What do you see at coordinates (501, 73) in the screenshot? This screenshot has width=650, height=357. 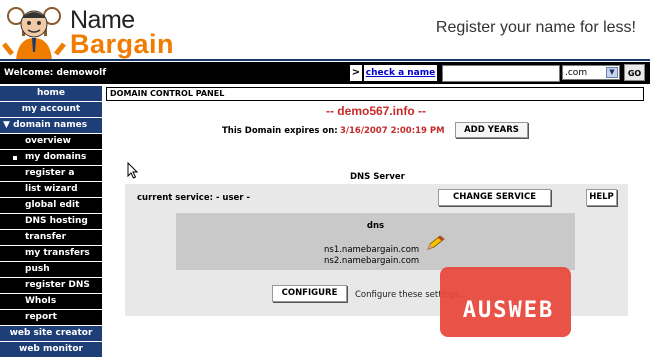 I see `domain-search-input` at bounding box center [501, 73].